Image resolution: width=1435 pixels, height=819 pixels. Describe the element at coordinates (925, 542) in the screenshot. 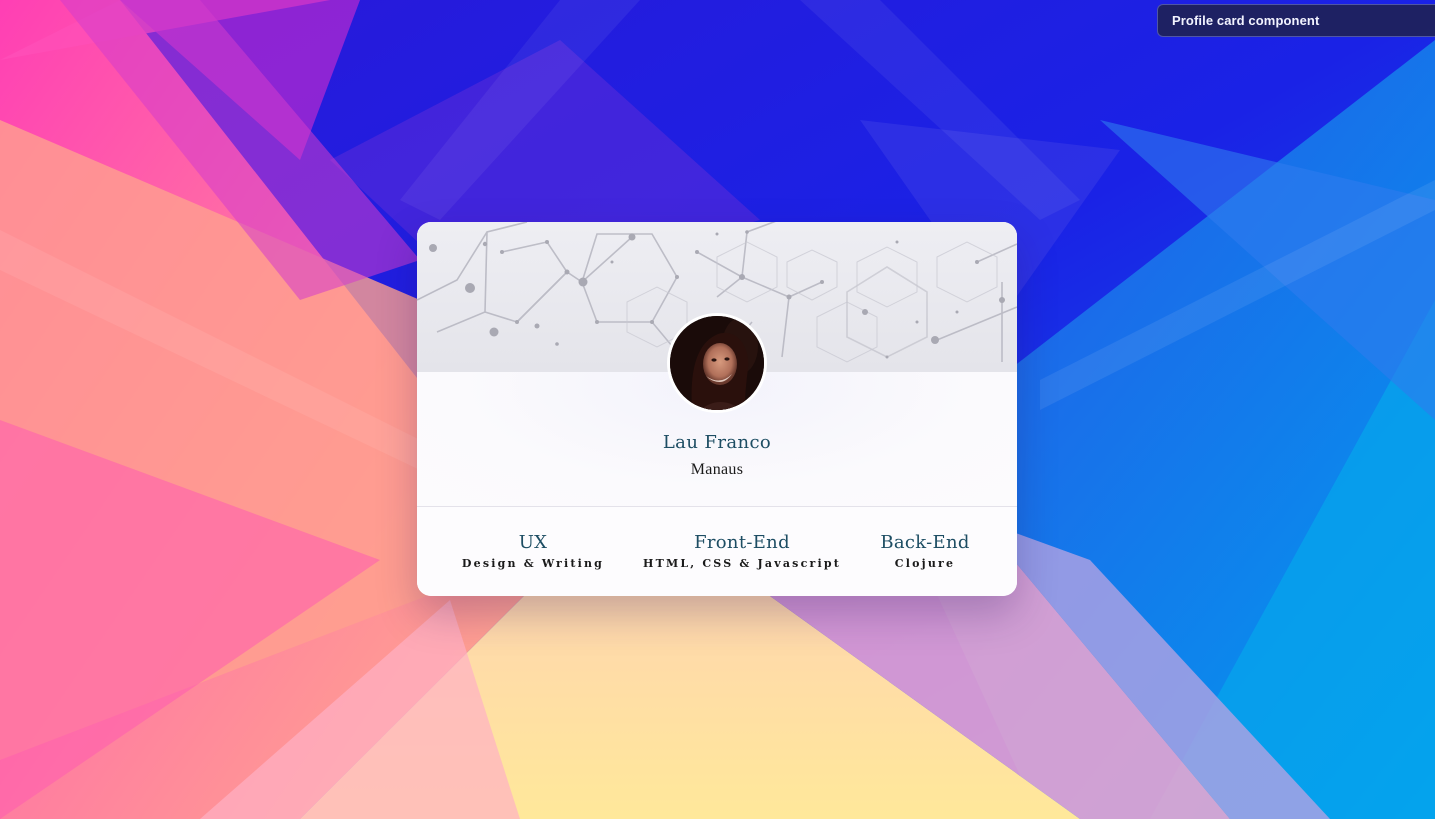

I see `skill-title: Back-End` at that location.